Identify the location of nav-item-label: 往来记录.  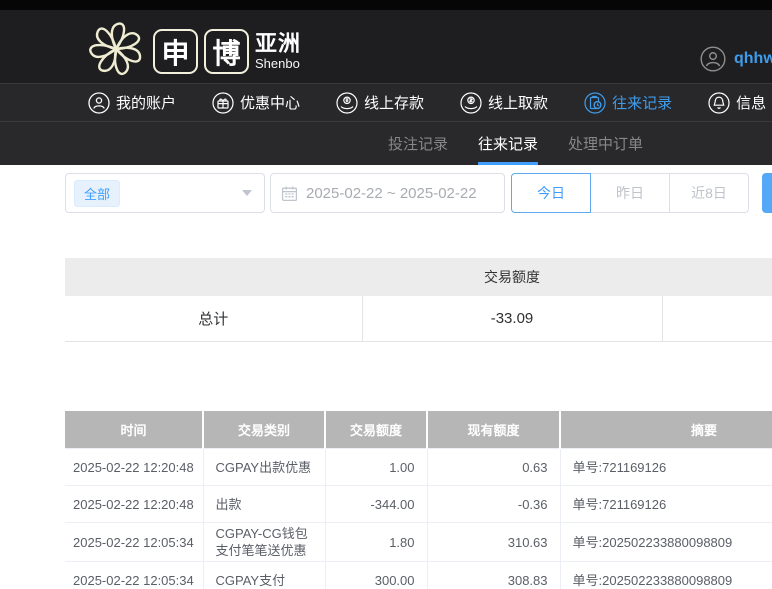
(642, 103).